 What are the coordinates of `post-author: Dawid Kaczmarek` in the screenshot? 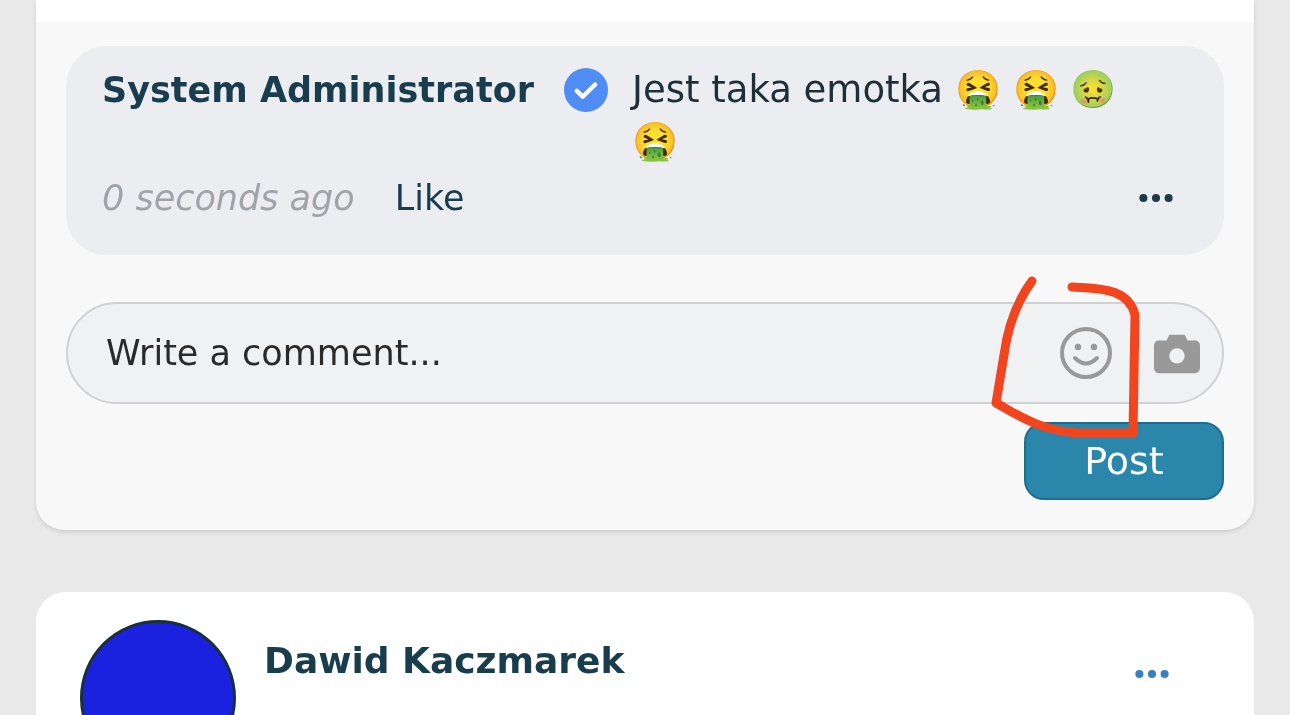 It's located at (444, 660).